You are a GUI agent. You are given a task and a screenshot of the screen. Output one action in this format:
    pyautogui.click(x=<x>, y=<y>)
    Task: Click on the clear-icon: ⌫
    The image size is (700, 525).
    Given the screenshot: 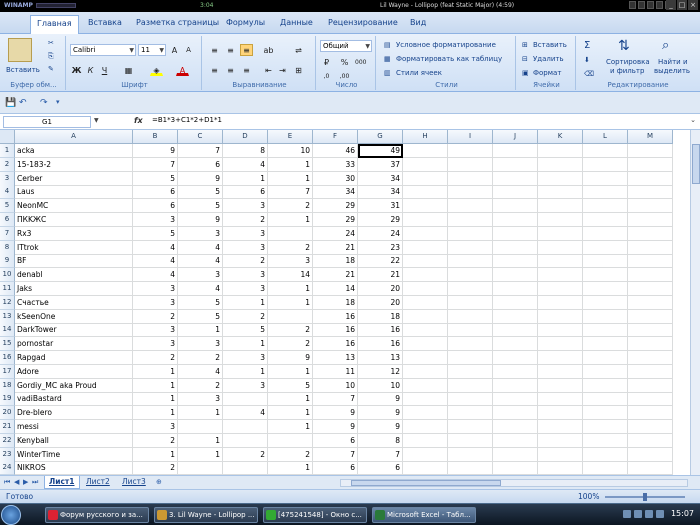 What is the action you would take?
    pyautogui.click(x=589, y=74)
    